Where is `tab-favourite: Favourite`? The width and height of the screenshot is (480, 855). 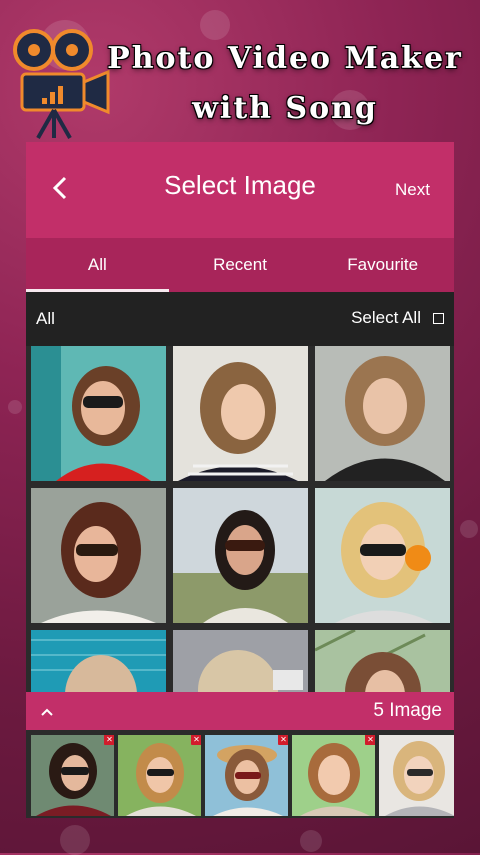 tab-favourite: Favourite is located at coordinates (382, 265).